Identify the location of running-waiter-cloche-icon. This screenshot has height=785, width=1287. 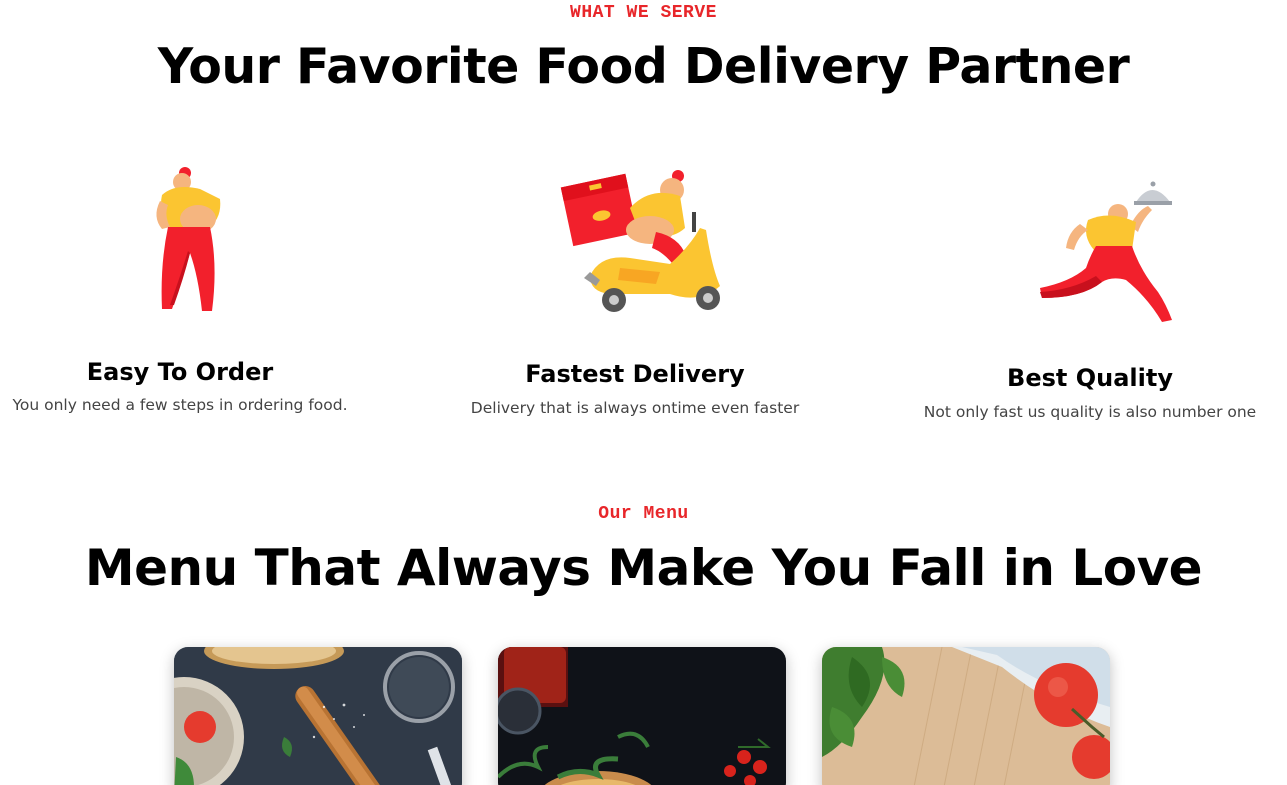
(1102, 257).